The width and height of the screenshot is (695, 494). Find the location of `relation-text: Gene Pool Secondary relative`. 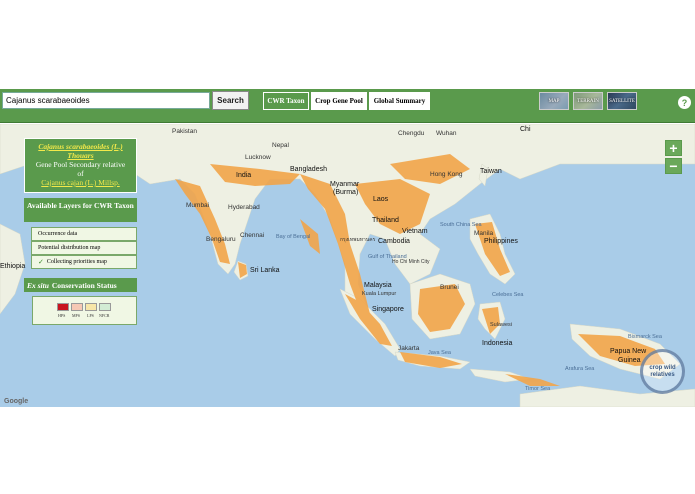

relation-text: Gene Pool Secondary relative is located at coordinates (80, 164).